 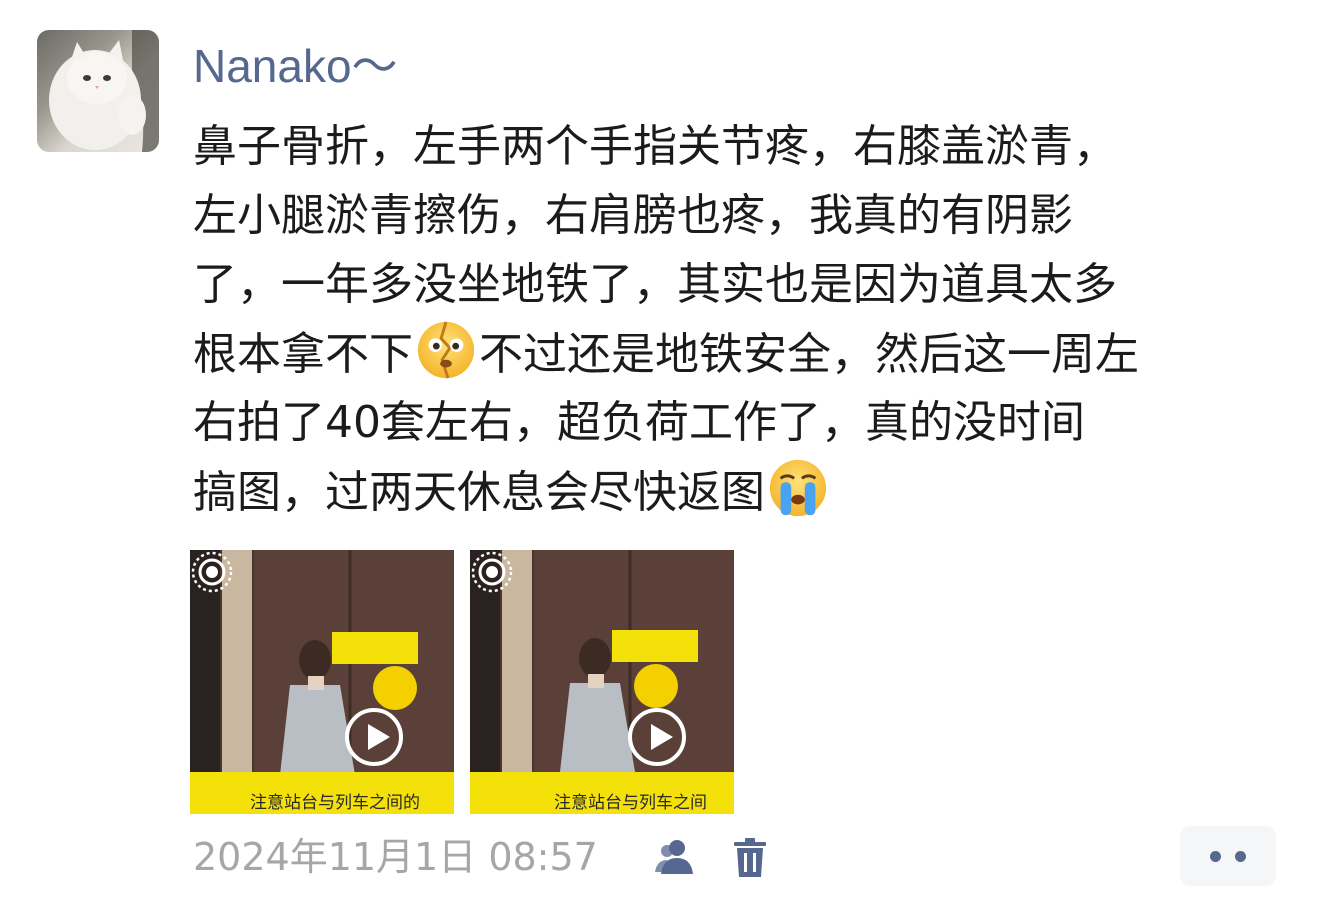 I want to click on live-photo-thumbnail: 注意站台与列车之间的, so click(x=322, y=682).